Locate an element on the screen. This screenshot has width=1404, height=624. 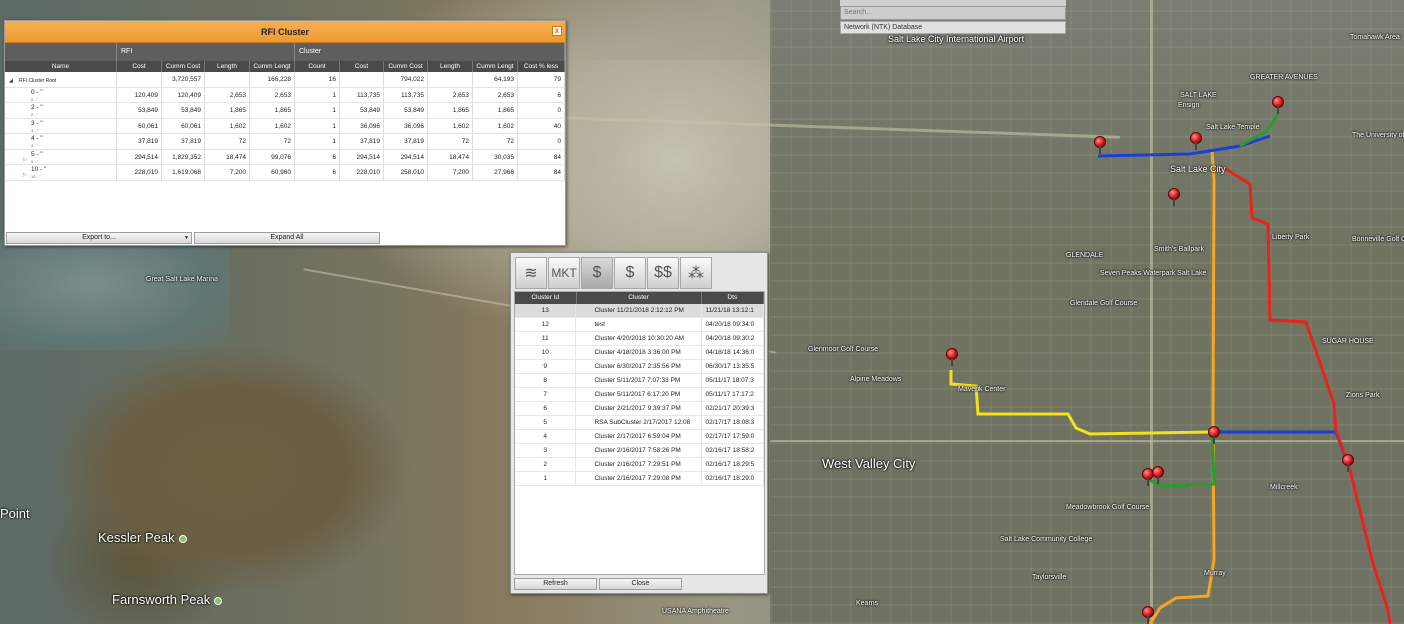
data-cell is located at coordinates (362, 79).